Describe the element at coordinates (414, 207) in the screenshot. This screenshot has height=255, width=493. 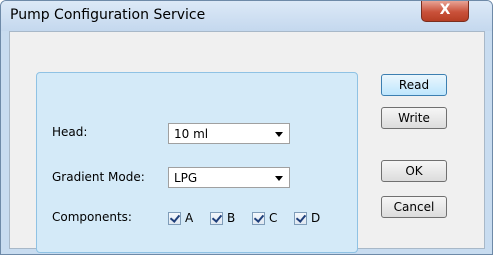
I see `cancel-button: Cancel` at that location.